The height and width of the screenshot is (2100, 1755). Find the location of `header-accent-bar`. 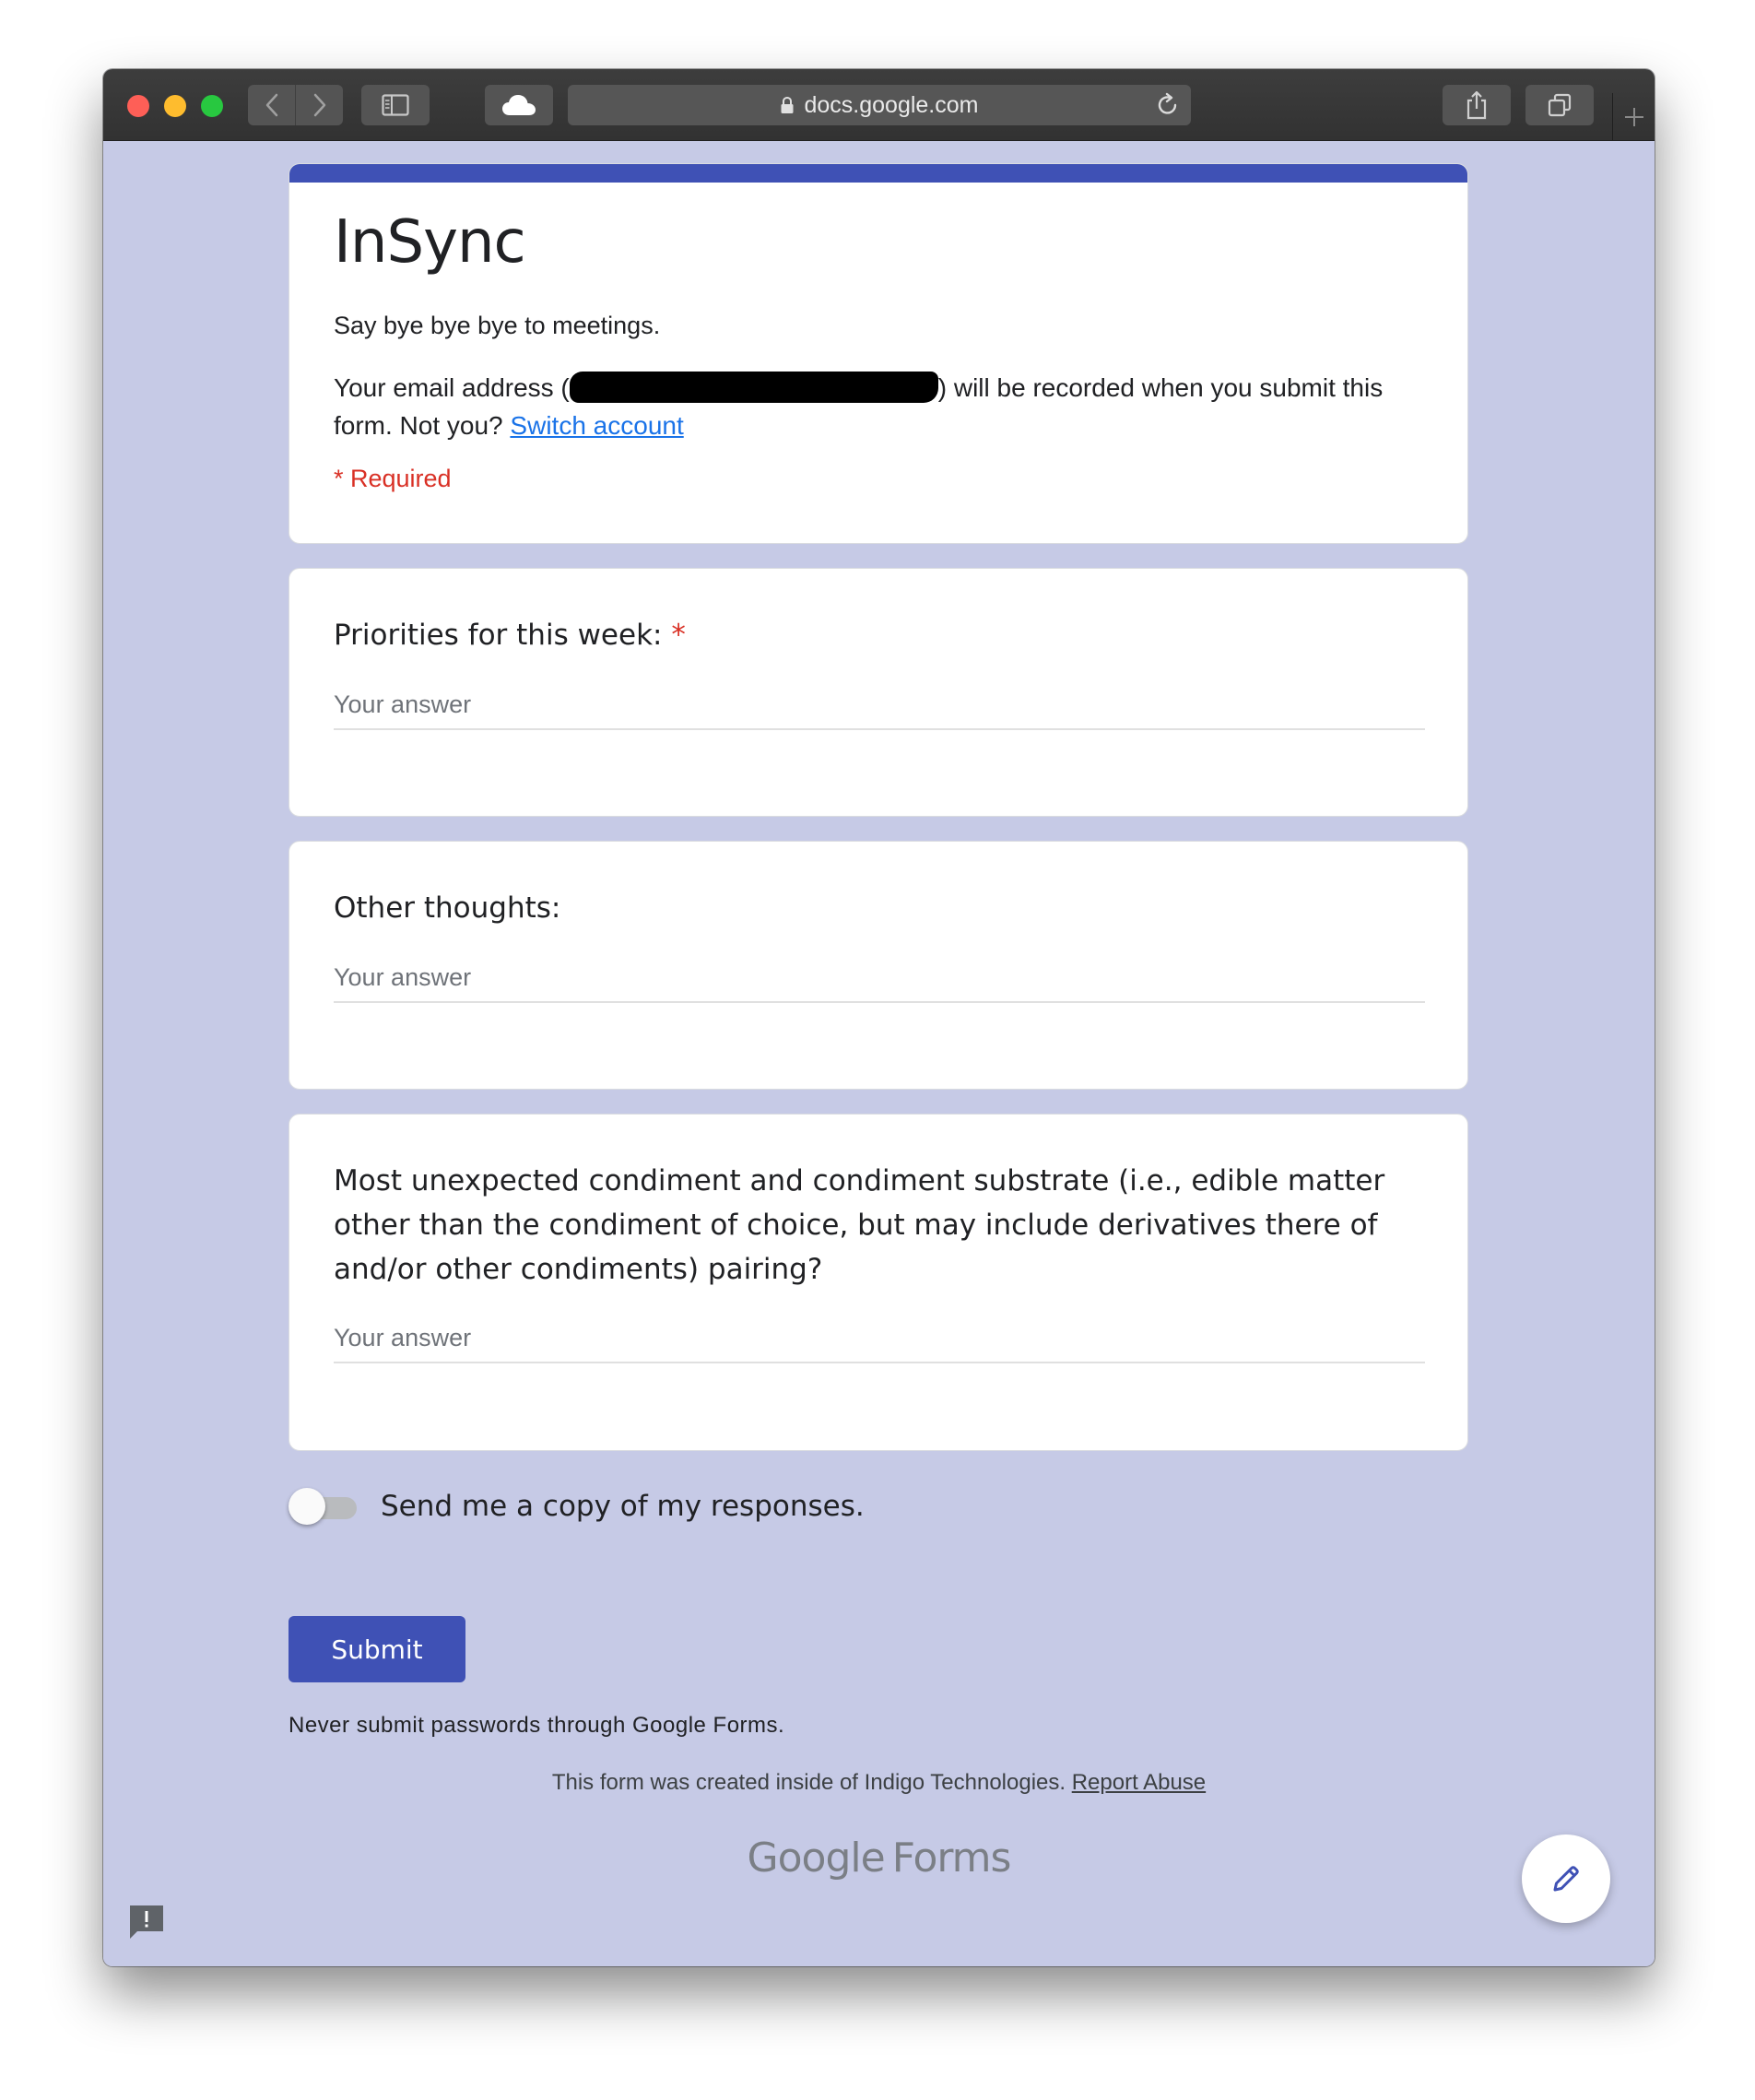

header-accent-bar is located at coordinates (878, 174).